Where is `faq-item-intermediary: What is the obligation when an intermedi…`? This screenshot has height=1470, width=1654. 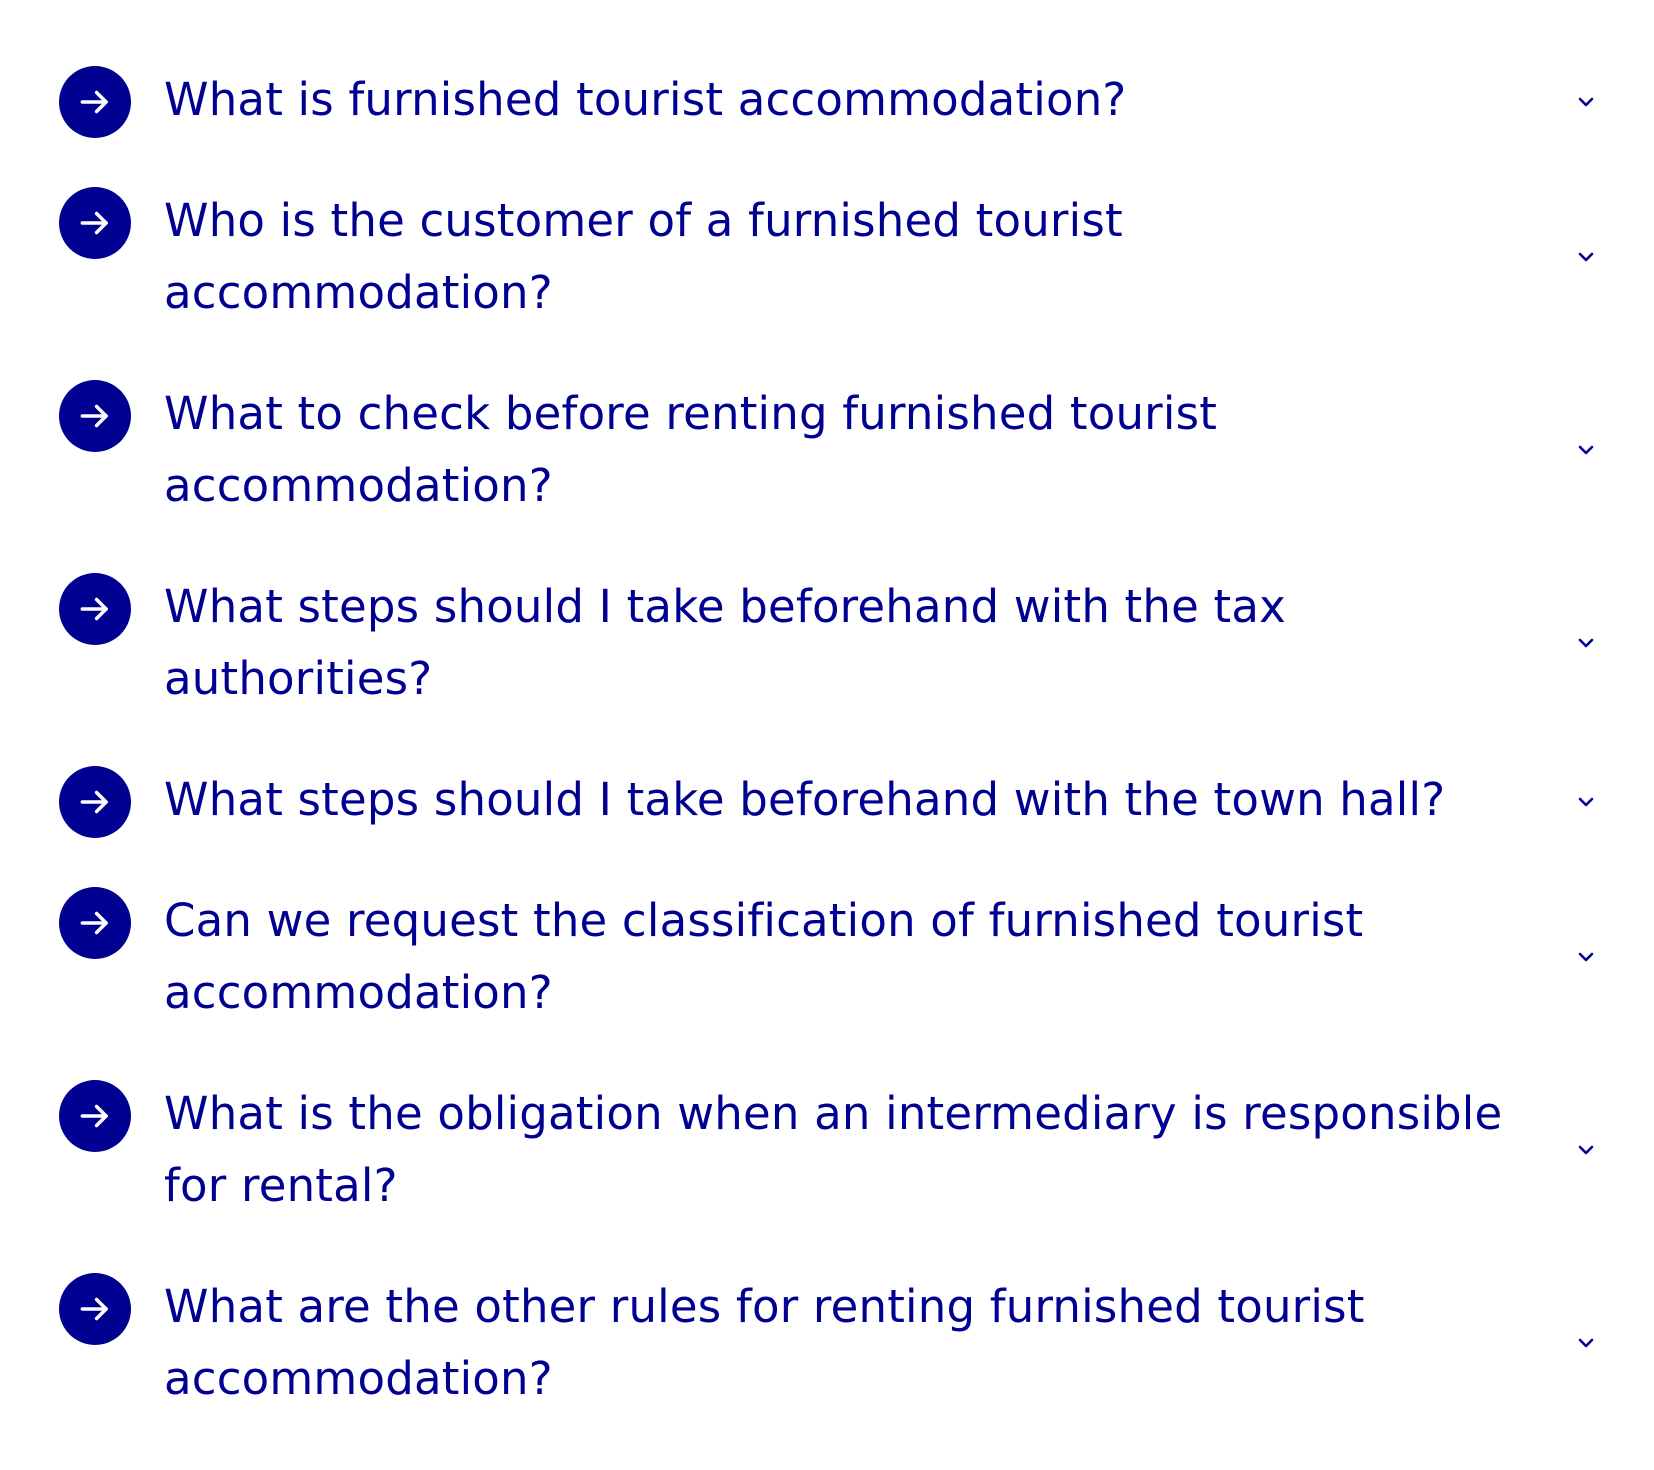 faq-item-intermediary: What is the obligation when an intermedi… is located at coordinates (827, 1152).